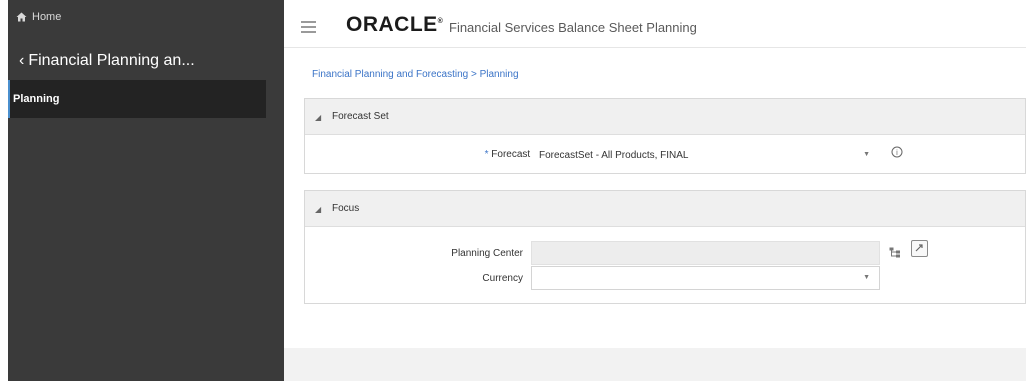 This screenshot has width=1026, height=381. I want to click on required-marker: *, so click(486, 154).